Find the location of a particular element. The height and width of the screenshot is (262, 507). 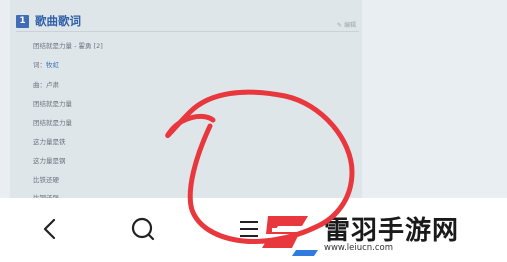

search-button is located at coordinates (143, 229).